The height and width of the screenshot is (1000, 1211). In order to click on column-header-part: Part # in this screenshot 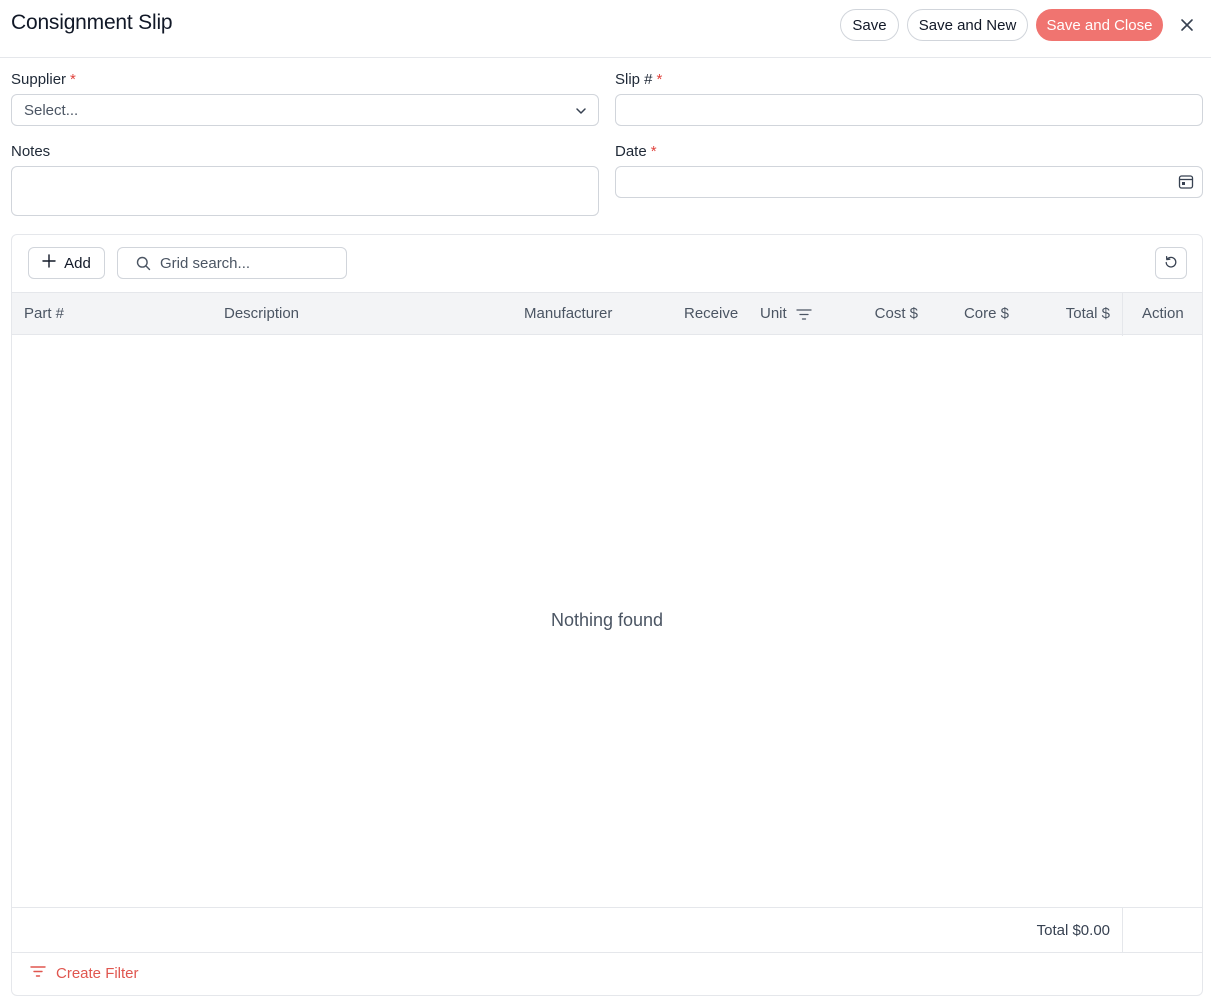, I will do `click(44, 313)`.